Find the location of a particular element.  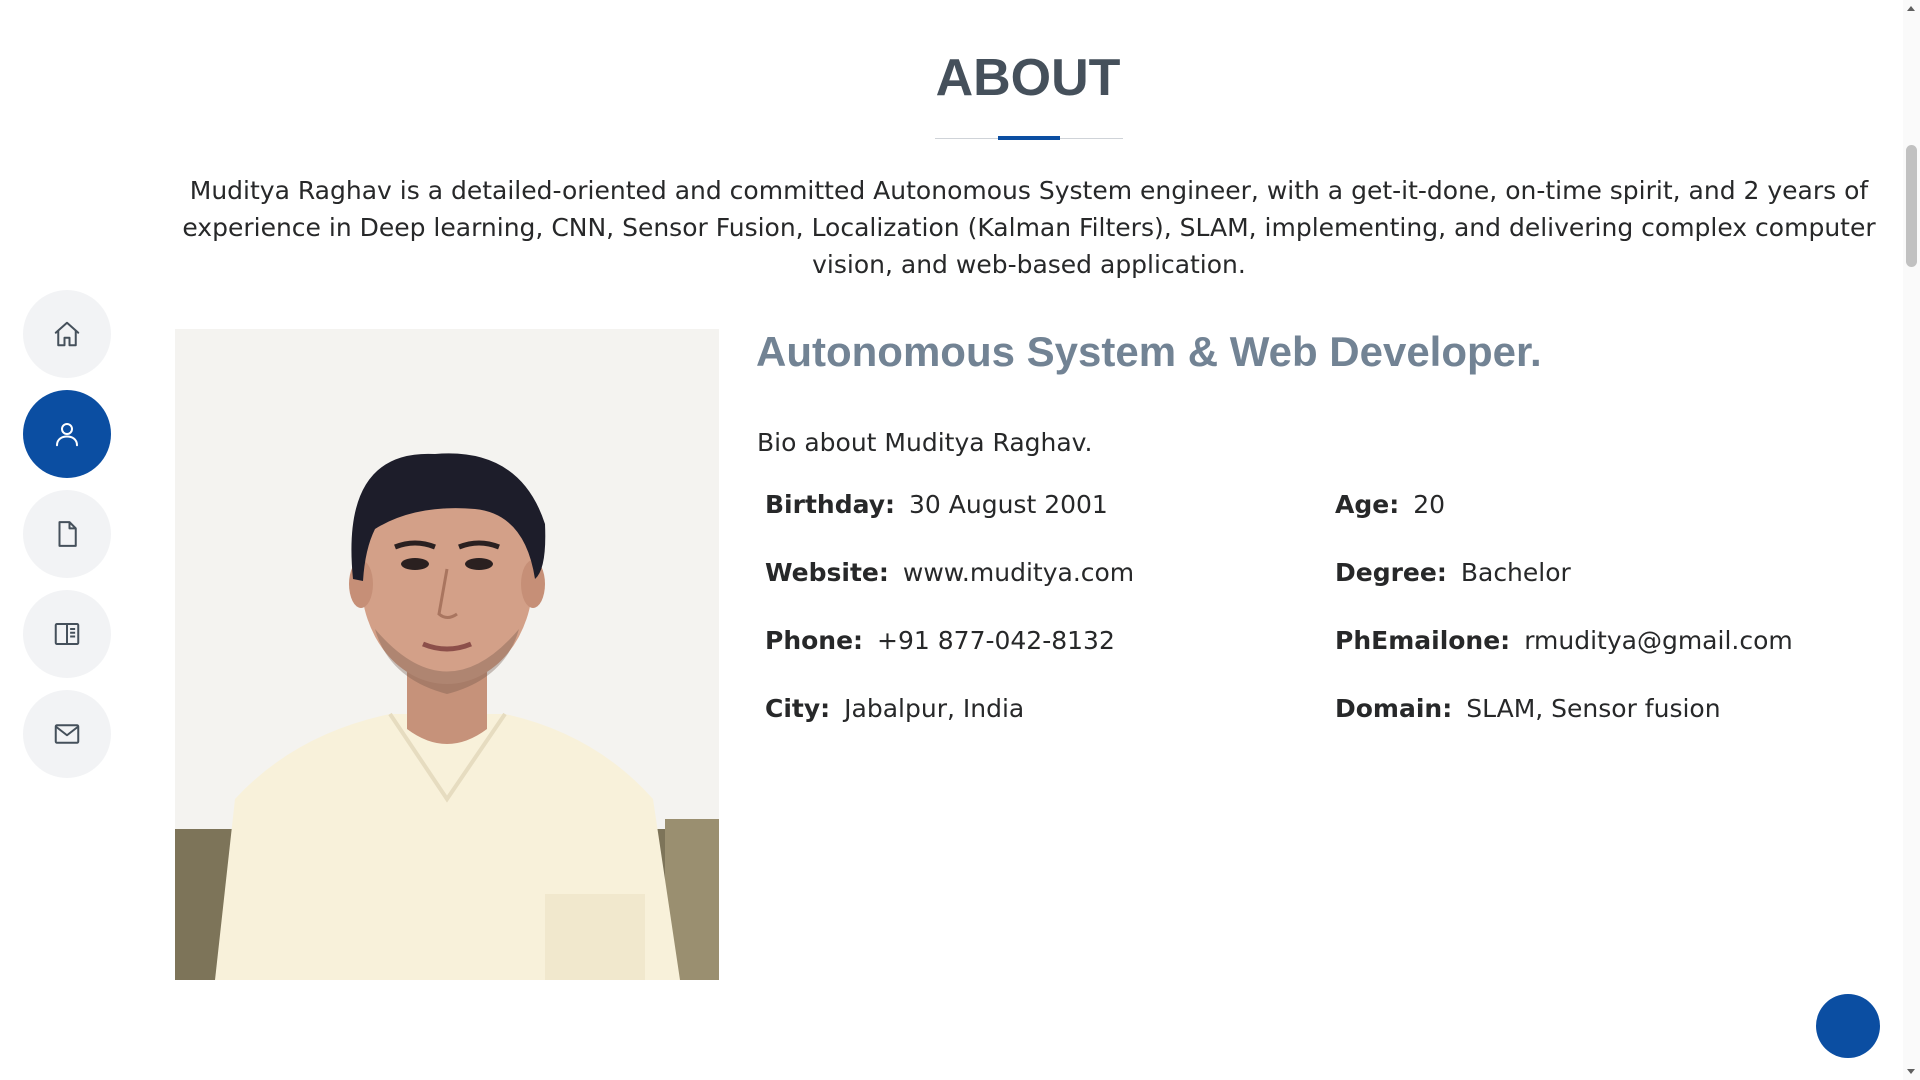

scroll-up-arrow is located at coordinates (1911, 8).